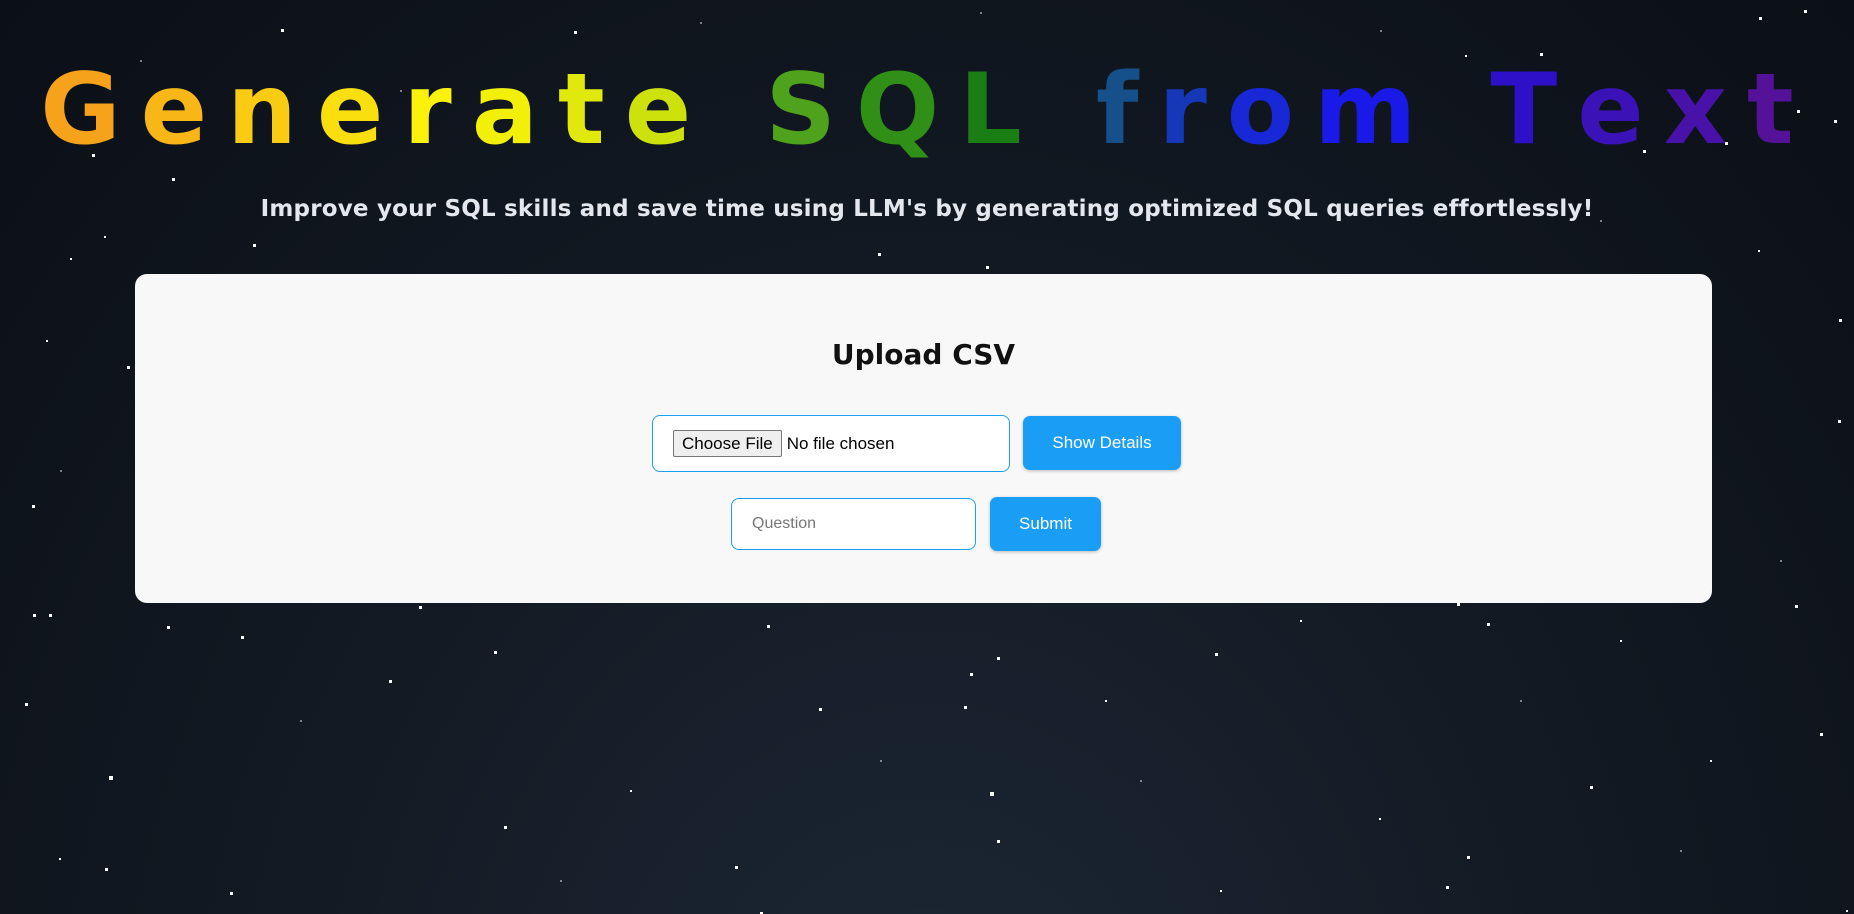 The height and width of the screenshot is (914, 1854). I want to click on title-letter: L, so click(1000, 110).